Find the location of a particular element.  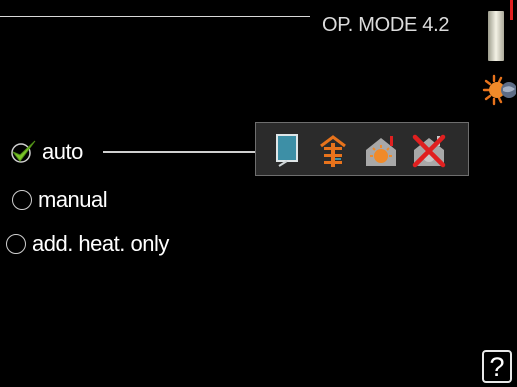

heat-pump-device-icon is located at coordinates (496, 36).